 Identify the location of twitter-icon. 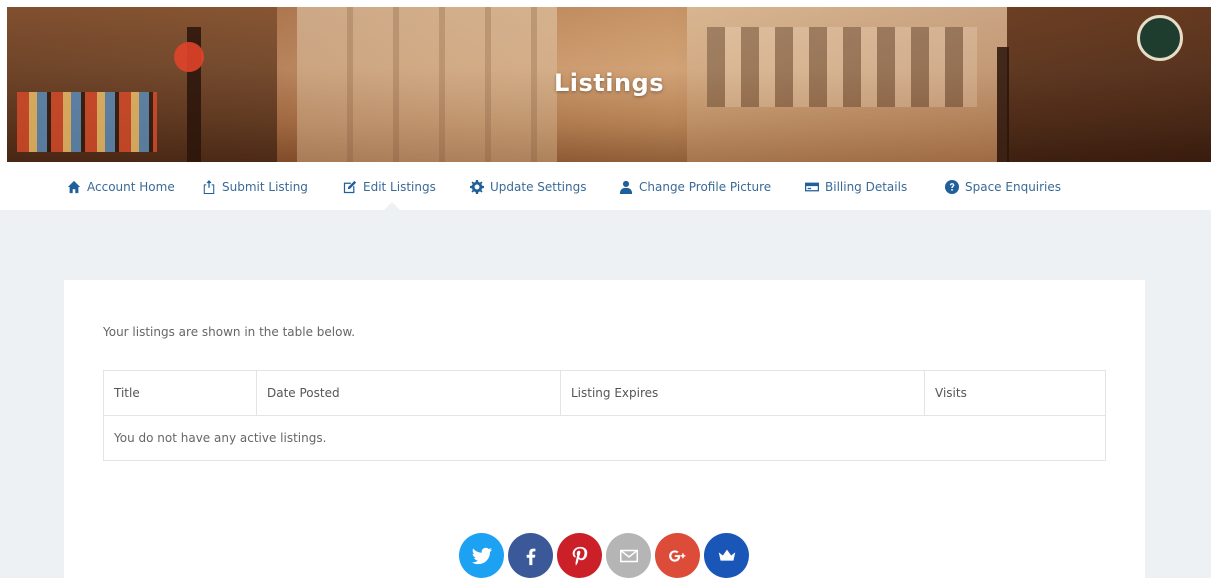
(481, 555).